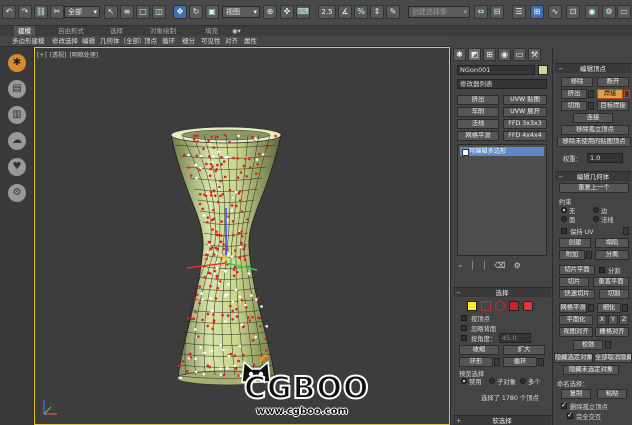 The height and width of the screenshot is (425, 632). What do you see at coordinates (591, 106) in the screenshot?
I see `chamfer-settings-button` at bounding box center [591, 106].